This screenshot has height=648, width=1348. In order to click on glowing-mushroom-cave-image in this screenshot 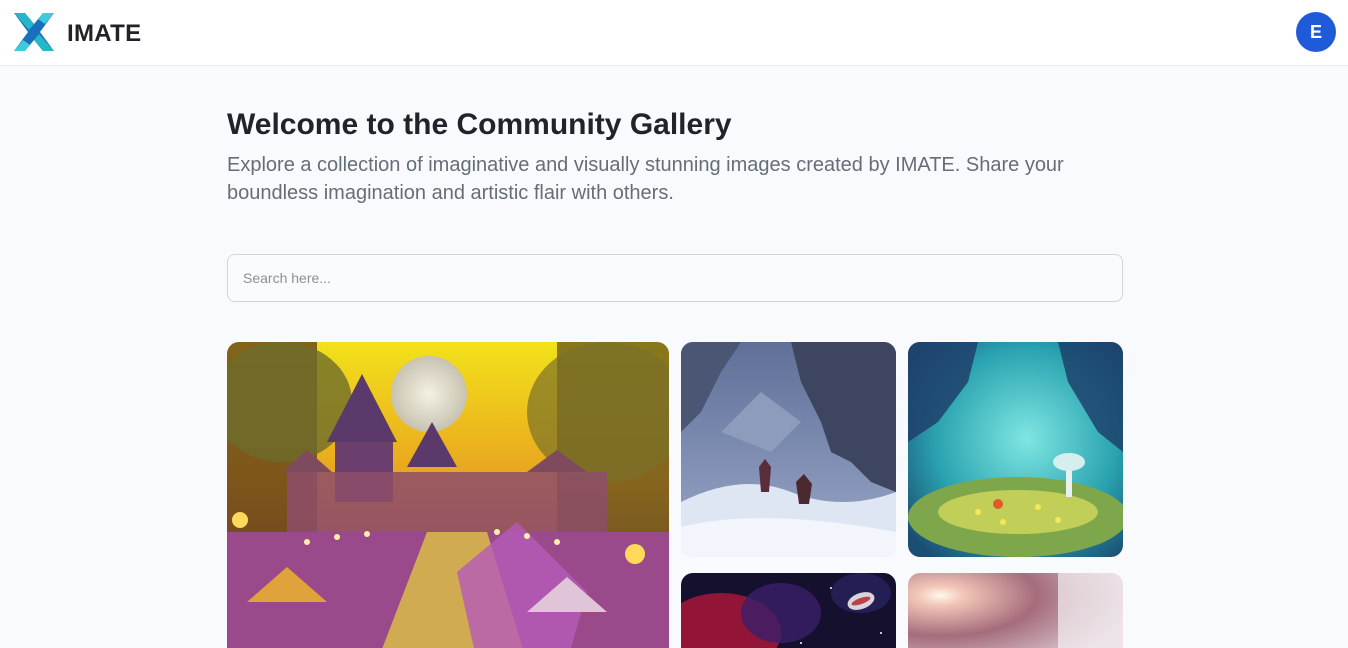, I will do `click(1015, 449)`.